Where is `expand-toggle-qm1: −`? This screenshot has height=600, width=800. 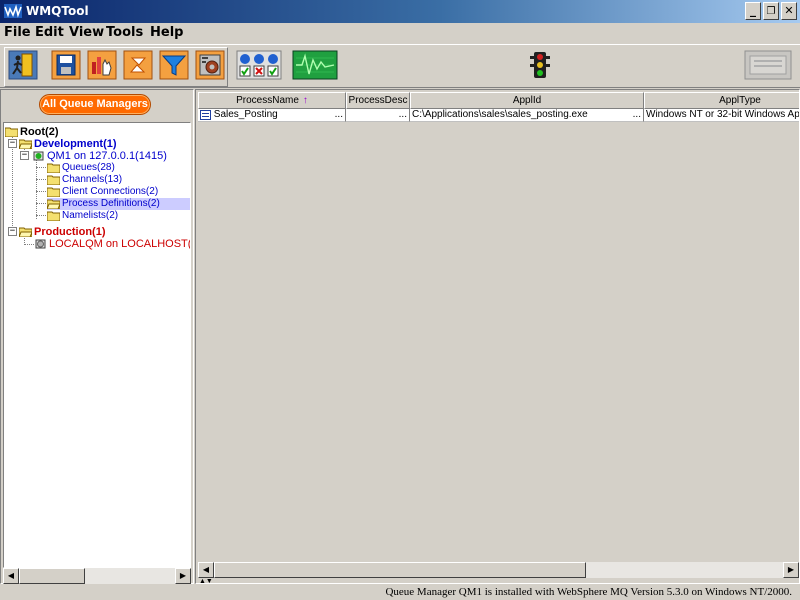
expand-toggle-qm1: − is located at coordinates (24, 155).